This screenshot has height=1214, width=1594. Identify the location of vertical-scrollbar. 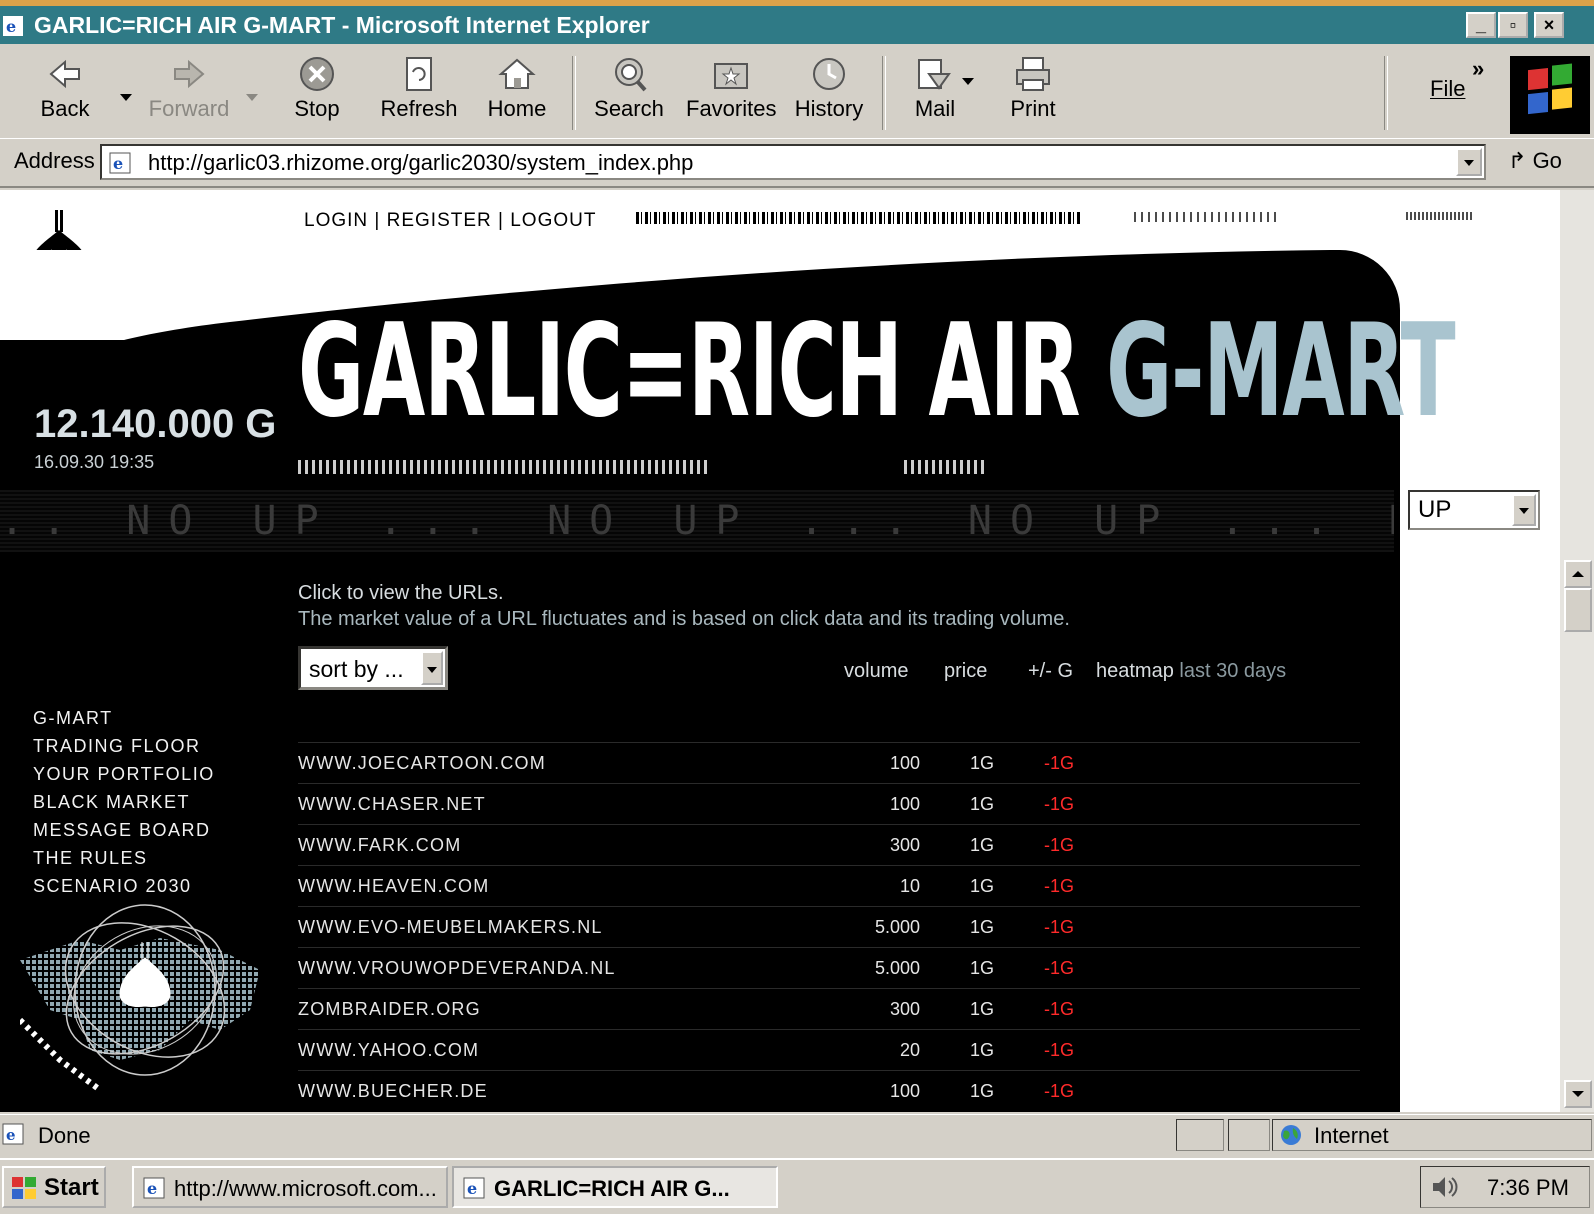
(1577, 651).